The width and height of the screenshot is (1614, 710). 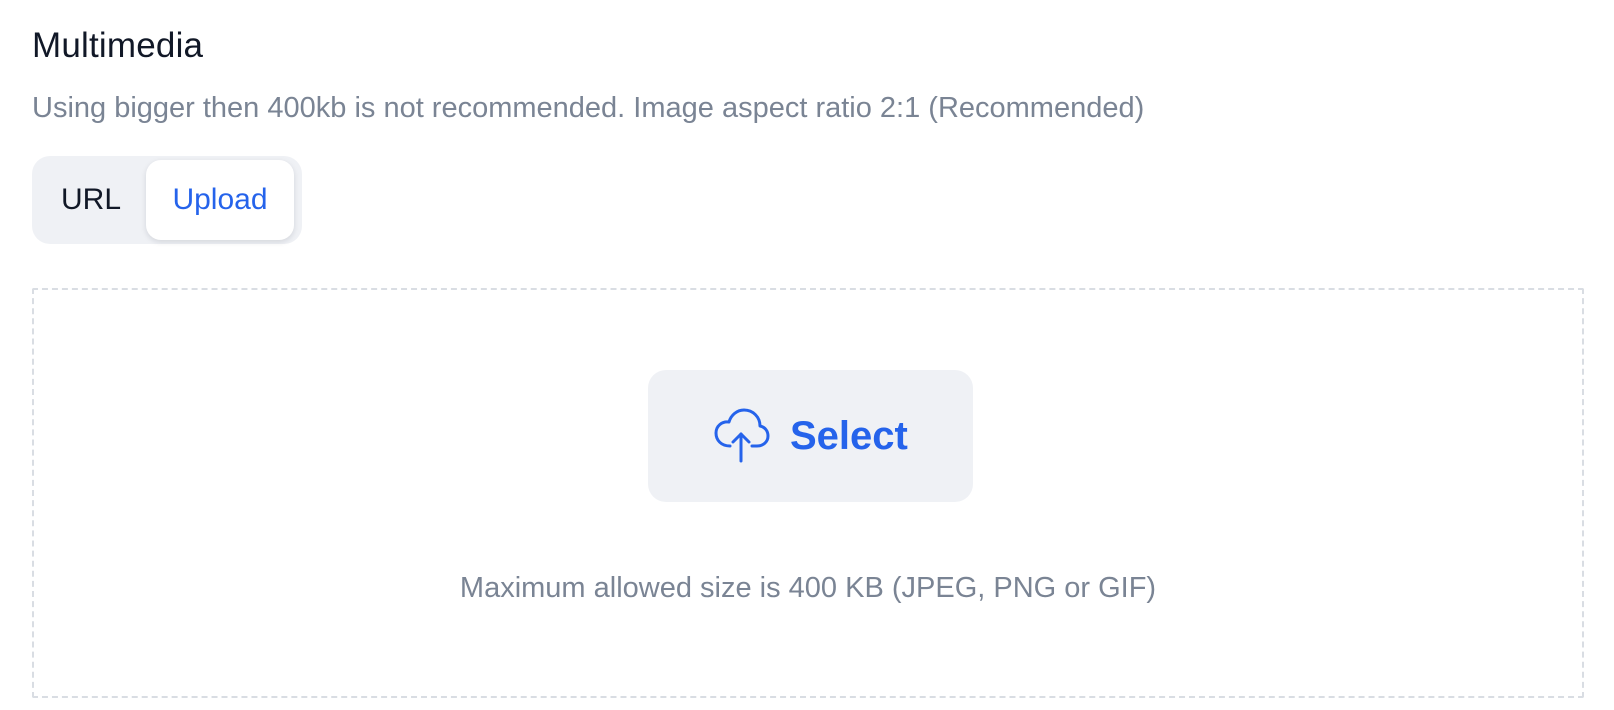 What do you see at coordinates (849, 436) in the screenshot?
I see `select-button-label: Select` at bounding box center [849, 436].